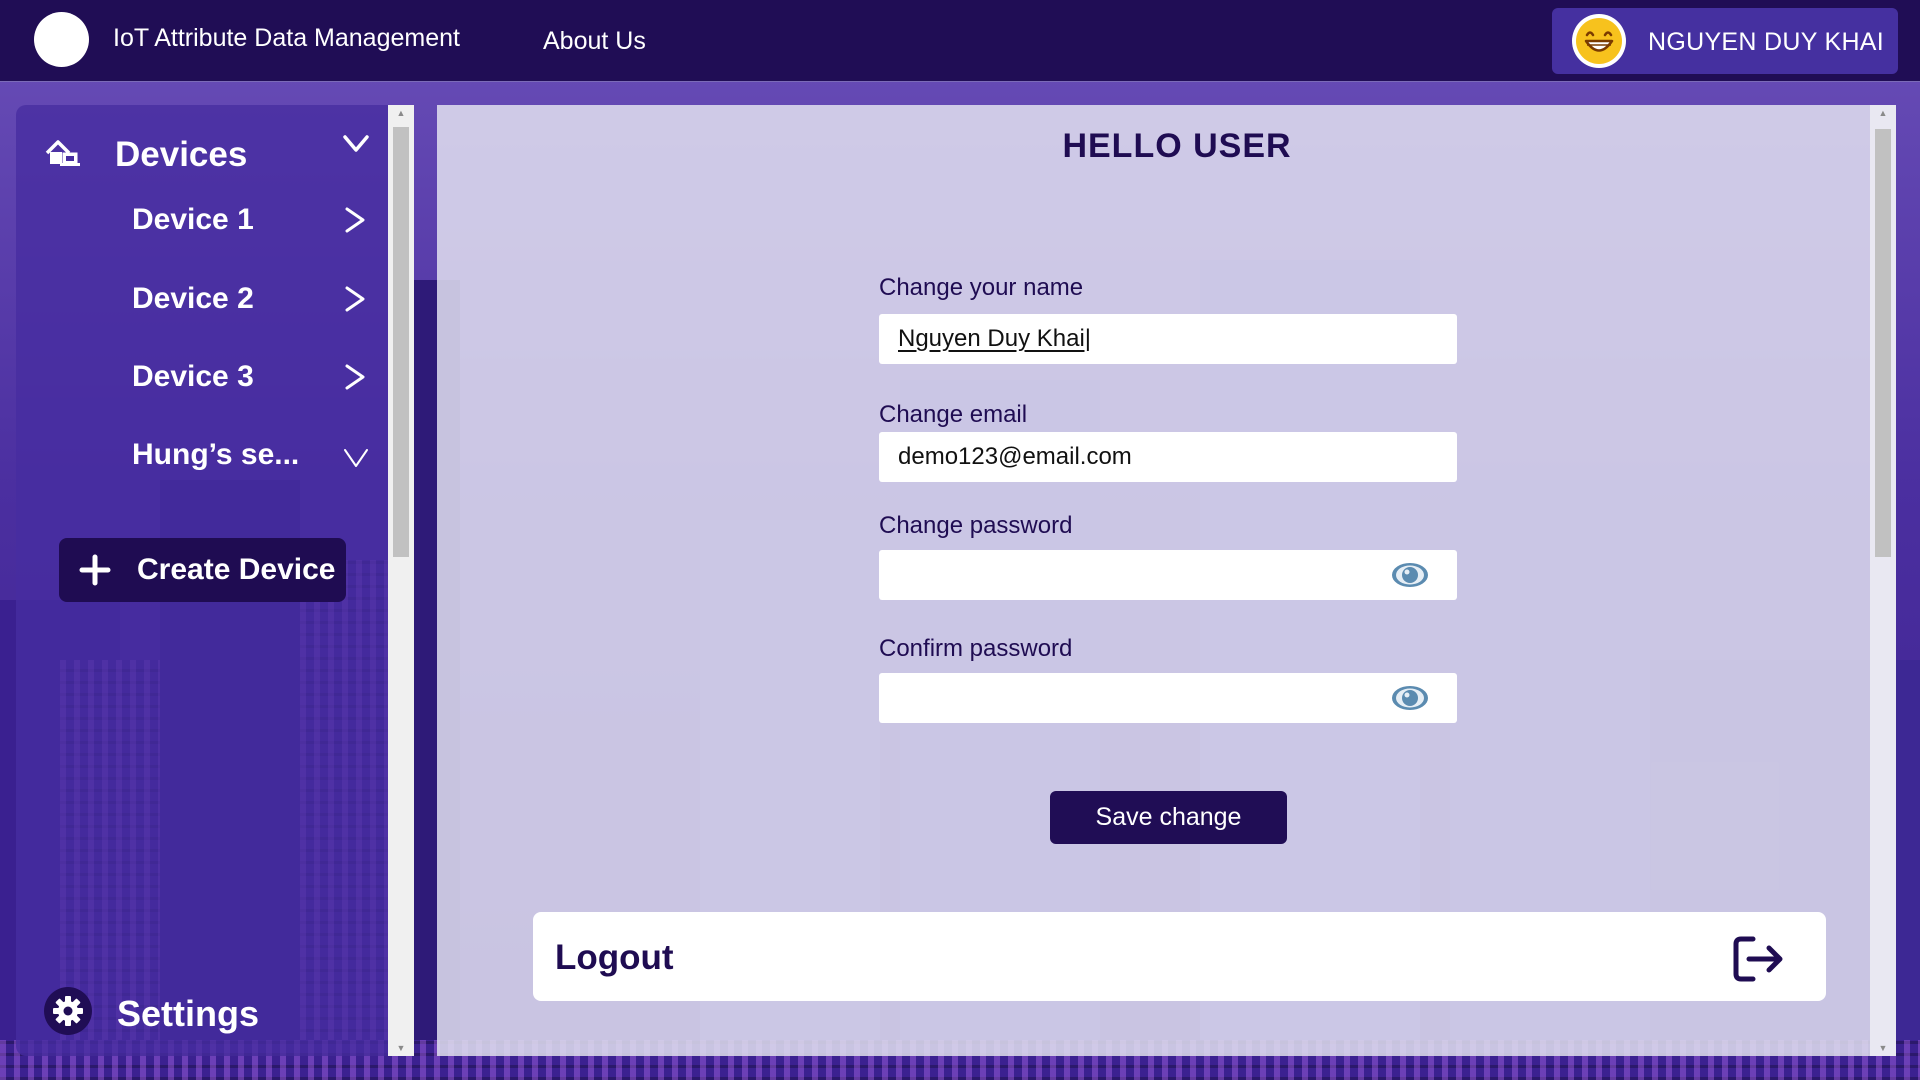 The height and width of the screenshot is (1080, 1920). I want to click on app-logo, so click(61, 39).